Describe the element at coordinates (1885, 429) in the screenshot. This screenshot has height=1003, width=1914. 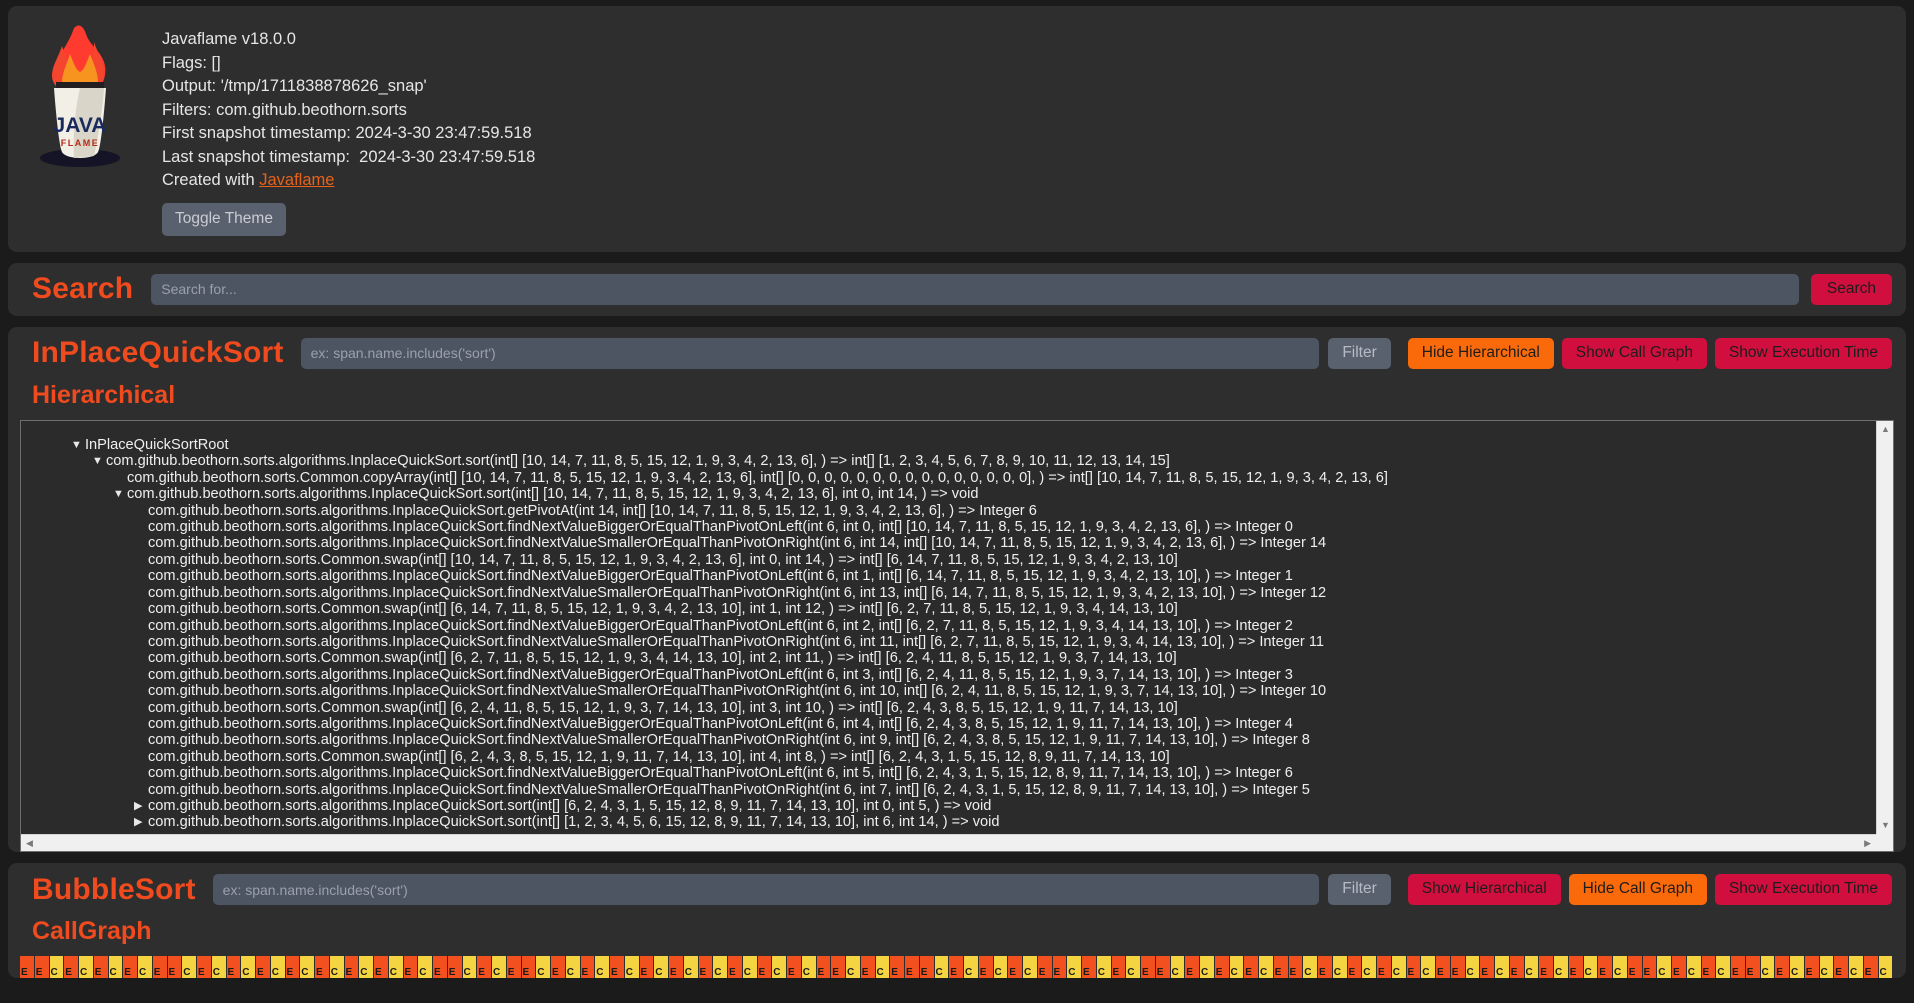
I see `scroll-up-icon: ▲` at that location.